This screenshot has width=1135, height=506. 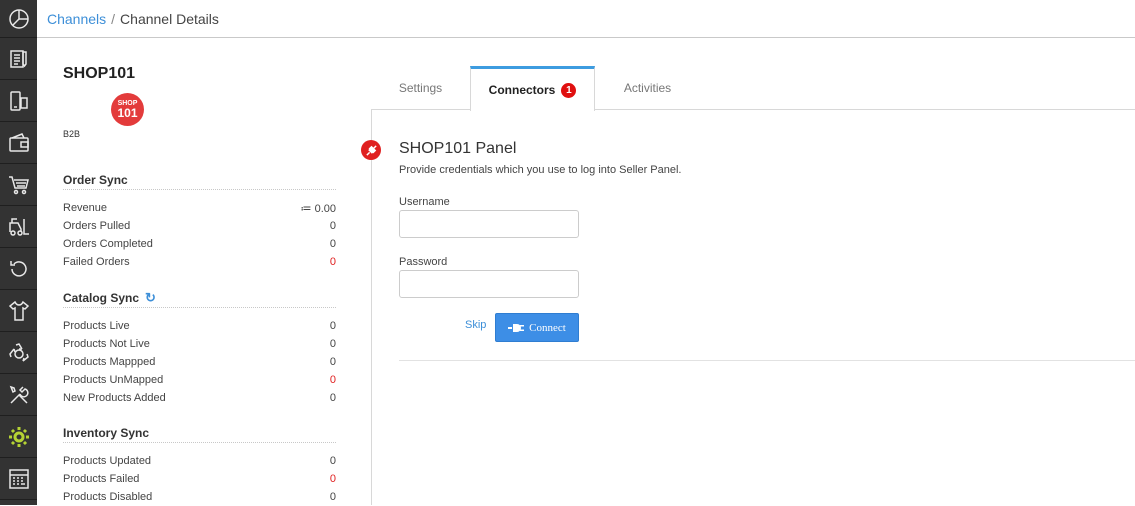 What do you see at coordinates (586, 19) in the screenshot?
I see `breadcrumb: Channels / Channel Details` at bounding box center [586, 19].